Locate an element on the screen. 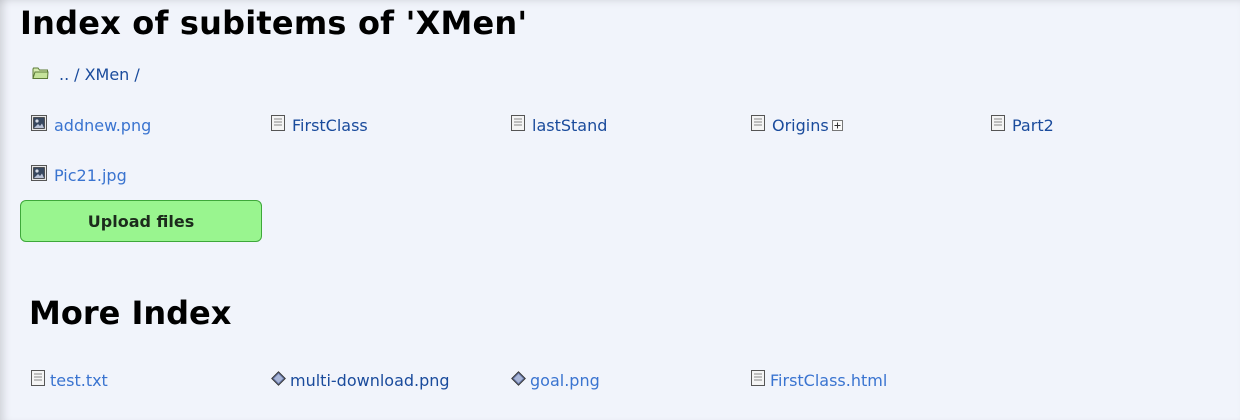 This screenshot has height=420, width=1240. breadcrumb-parent-link: .. is located at coordinates (64, 74).